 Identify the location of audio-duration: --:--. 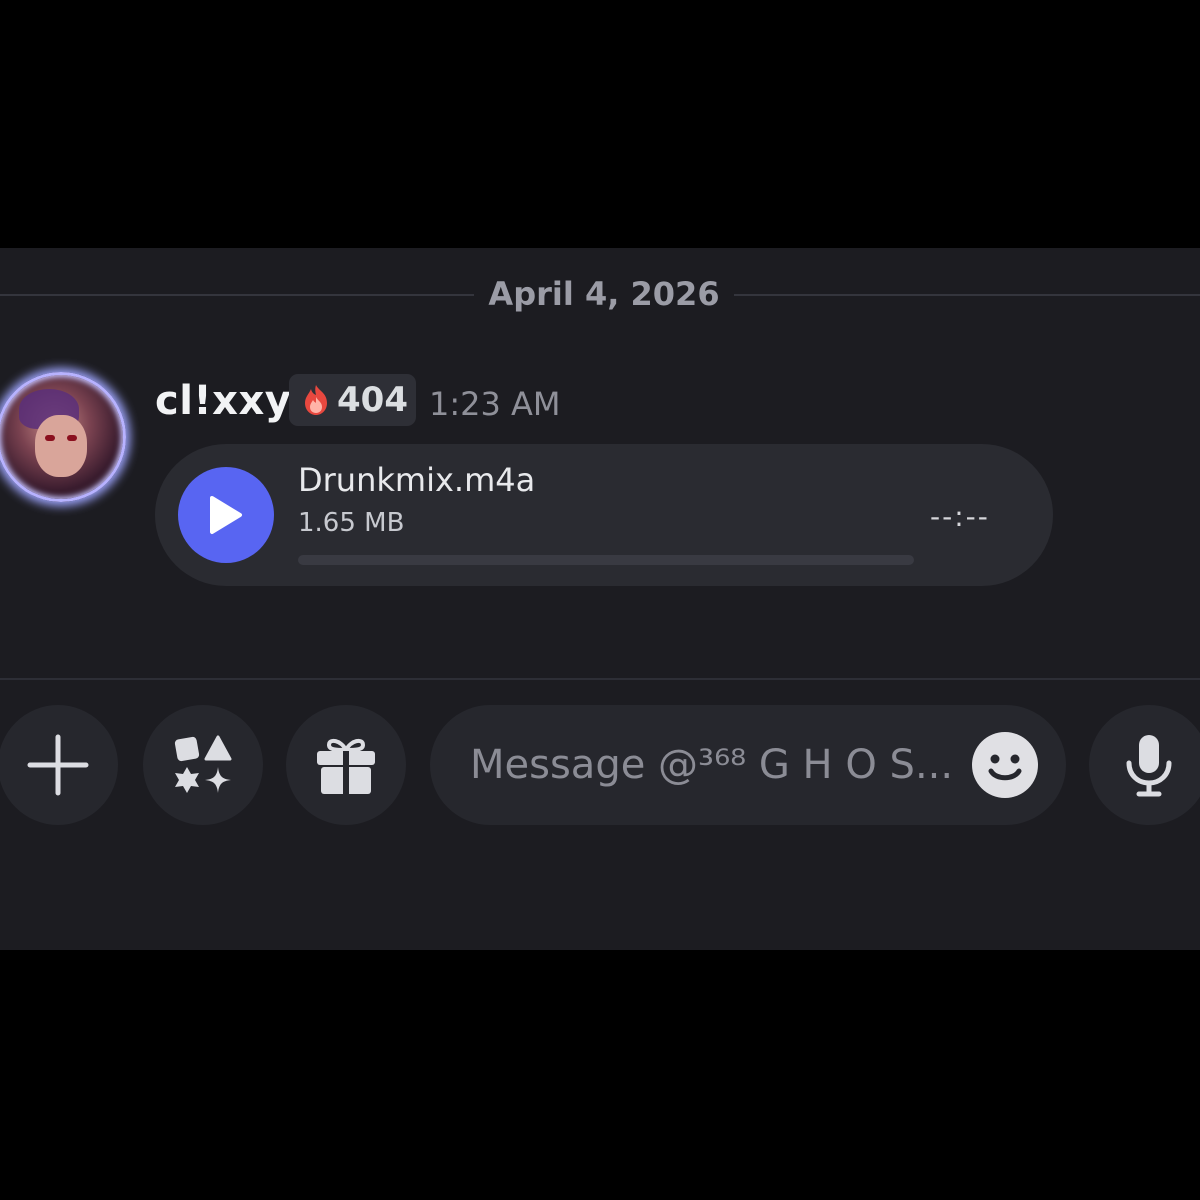
(960, 516).